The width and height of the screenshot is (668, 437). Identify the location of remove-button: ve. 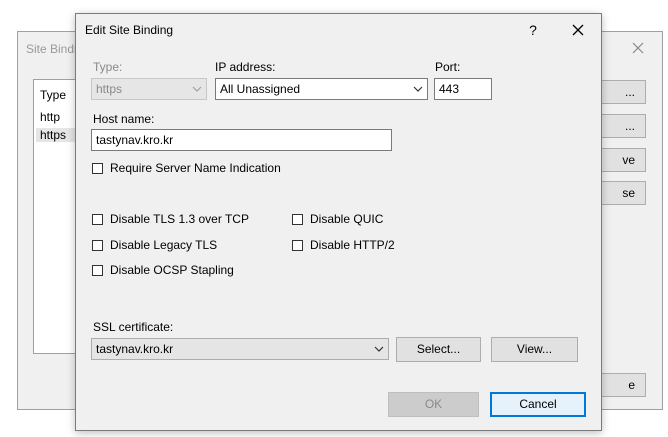
(621, 160).